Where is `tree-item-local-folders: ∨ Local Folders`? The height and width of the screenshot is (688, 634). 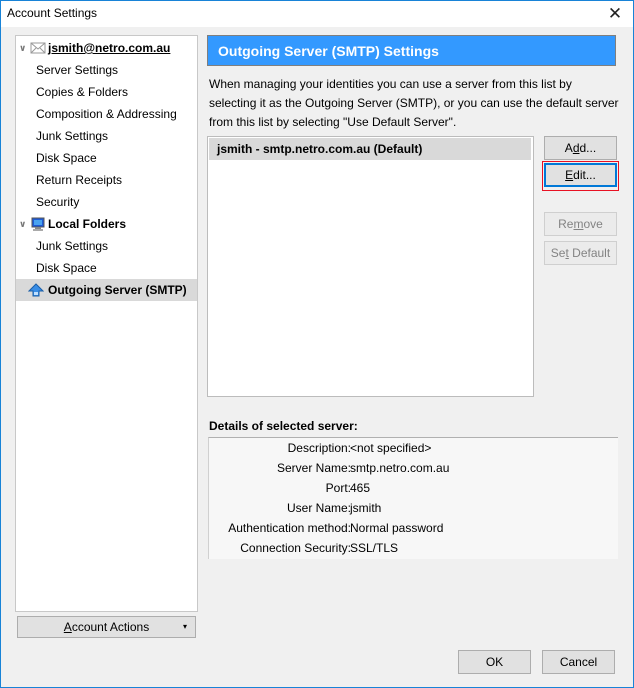
tree-item-local-folders: ∨ Local Folders is located at coordinates (106, 224).